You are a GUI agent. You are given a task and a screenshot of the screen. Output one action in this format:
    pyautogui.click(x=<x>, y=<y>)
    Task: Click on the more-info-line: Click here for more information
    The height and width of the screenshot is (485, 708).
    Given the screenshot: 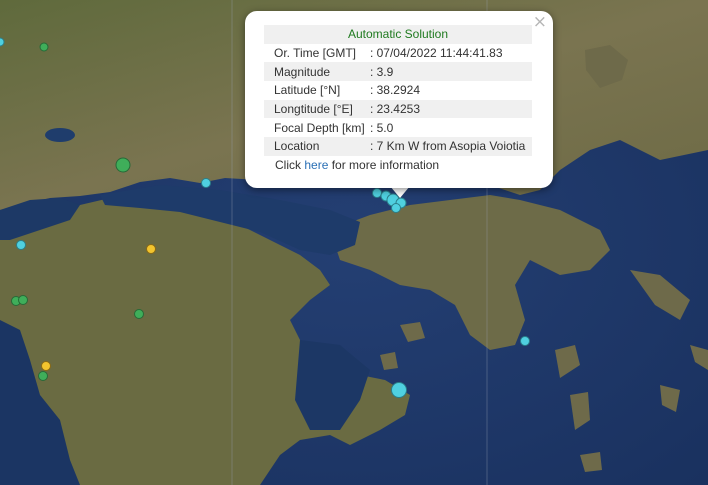 What is the action you would take?
    pyautogui.click(x=357, y=165)
    